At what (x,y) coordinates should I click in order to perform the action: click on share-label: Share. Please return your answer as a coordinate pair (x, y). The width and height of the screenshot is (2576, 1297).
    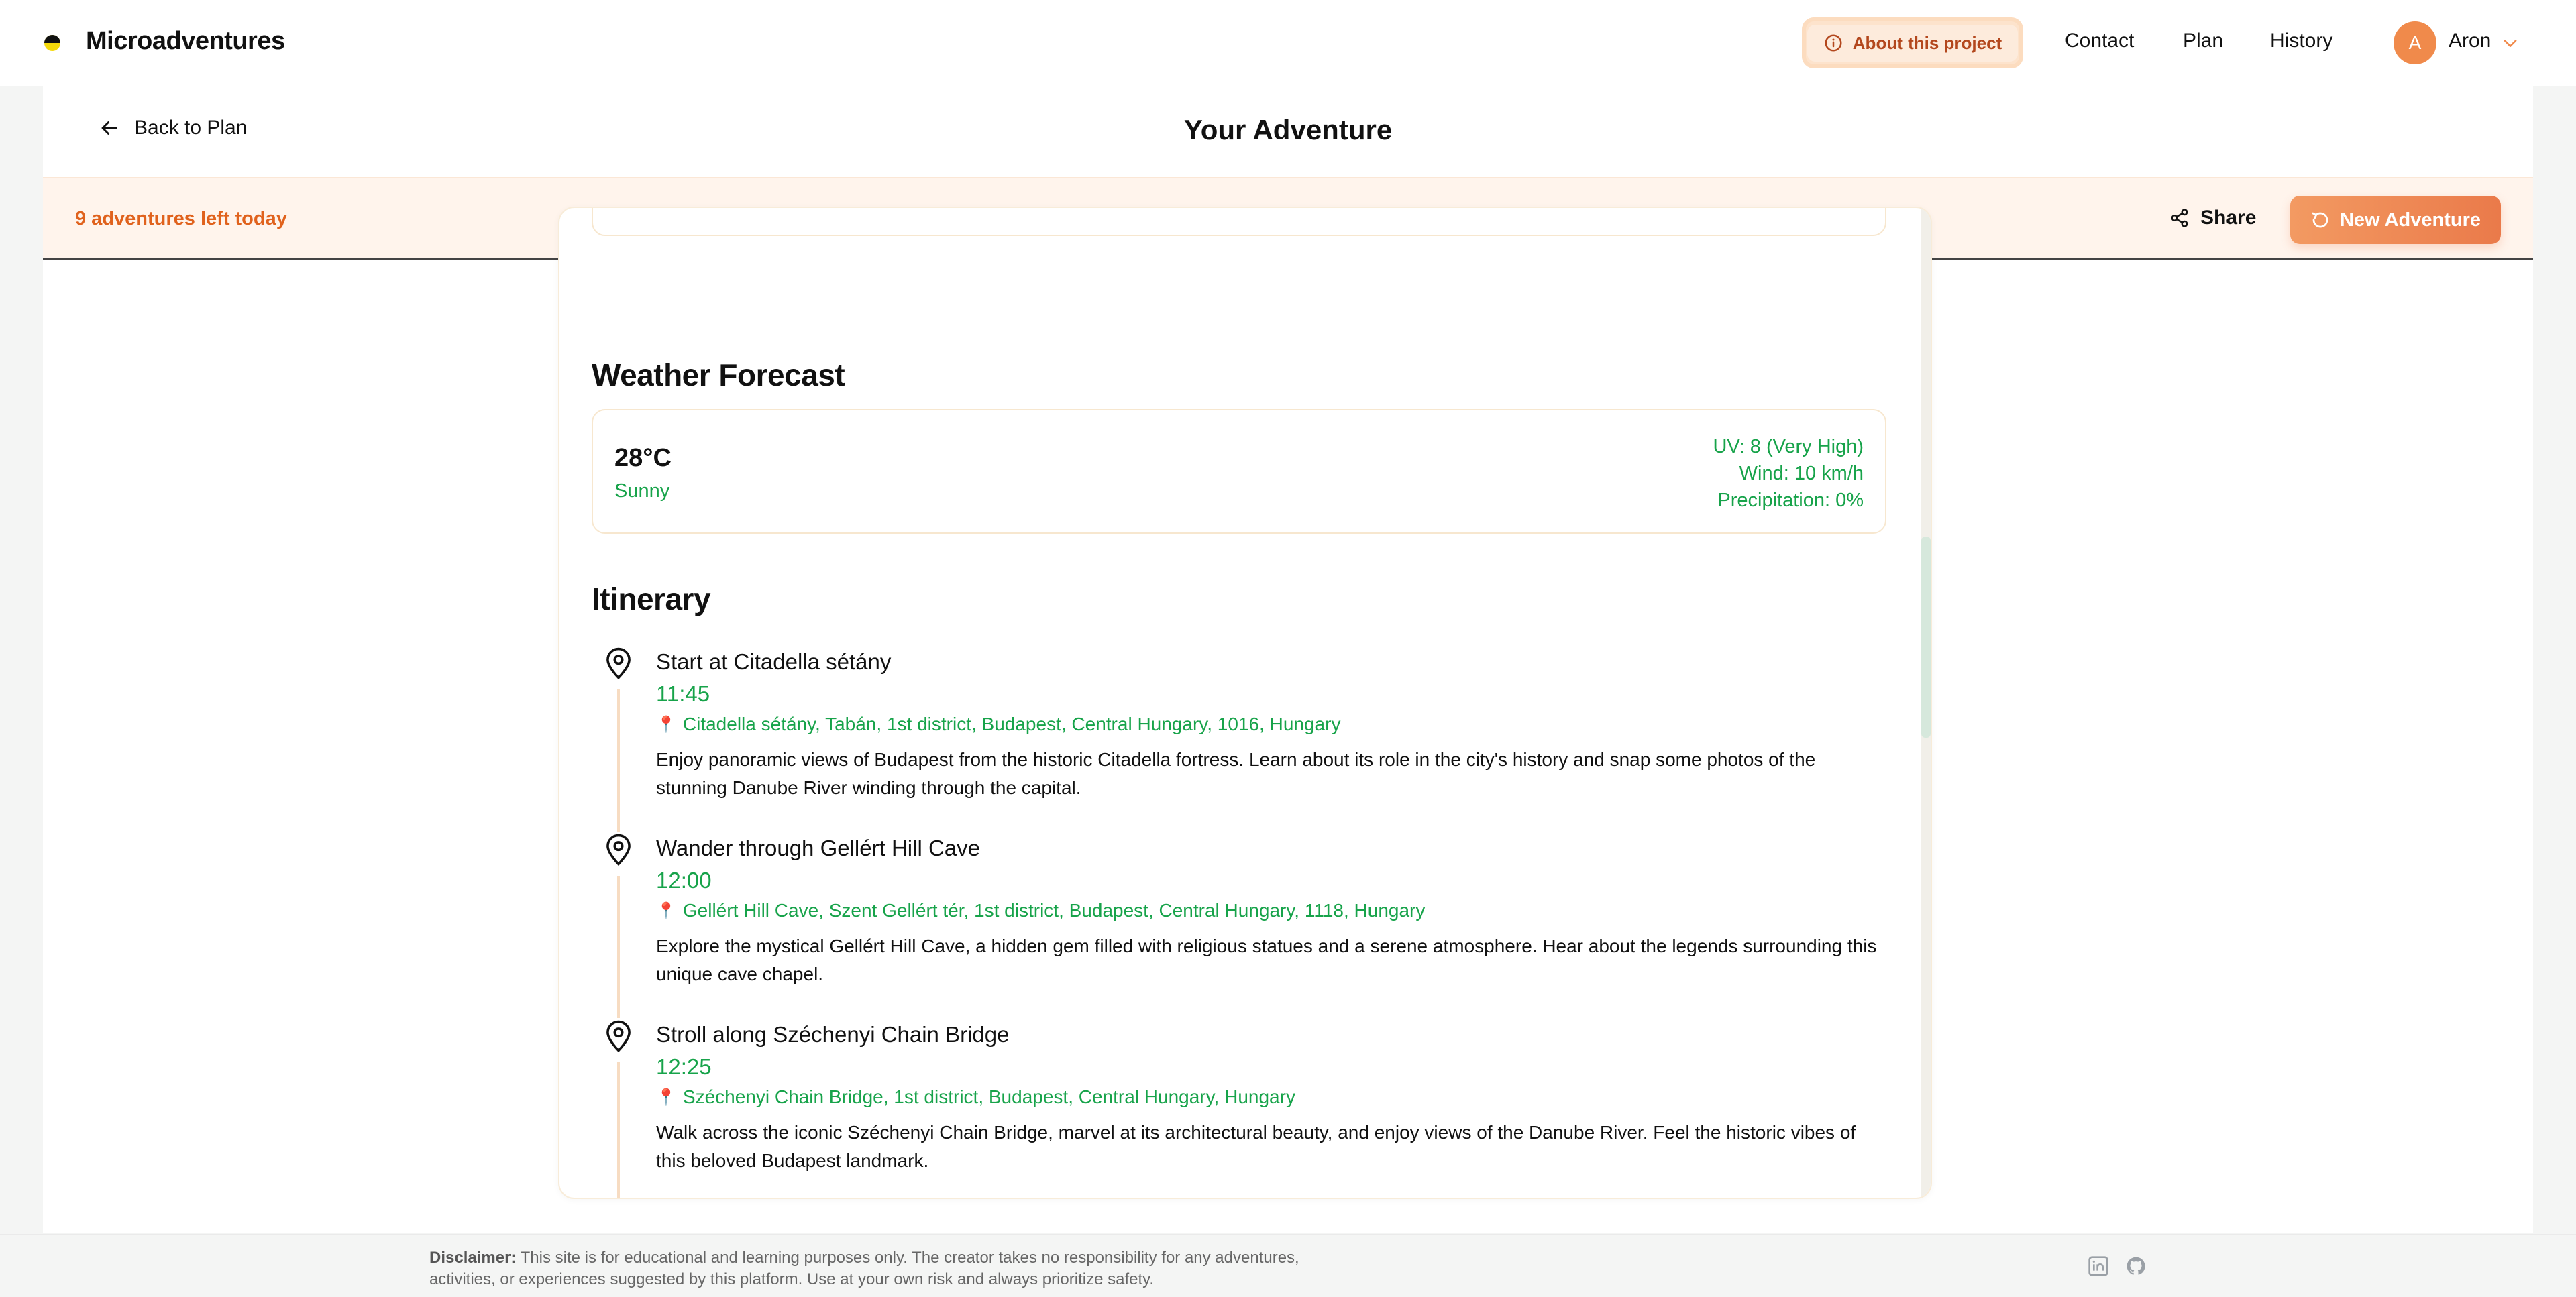
    Looking at the image, I should click on (2228, 218).